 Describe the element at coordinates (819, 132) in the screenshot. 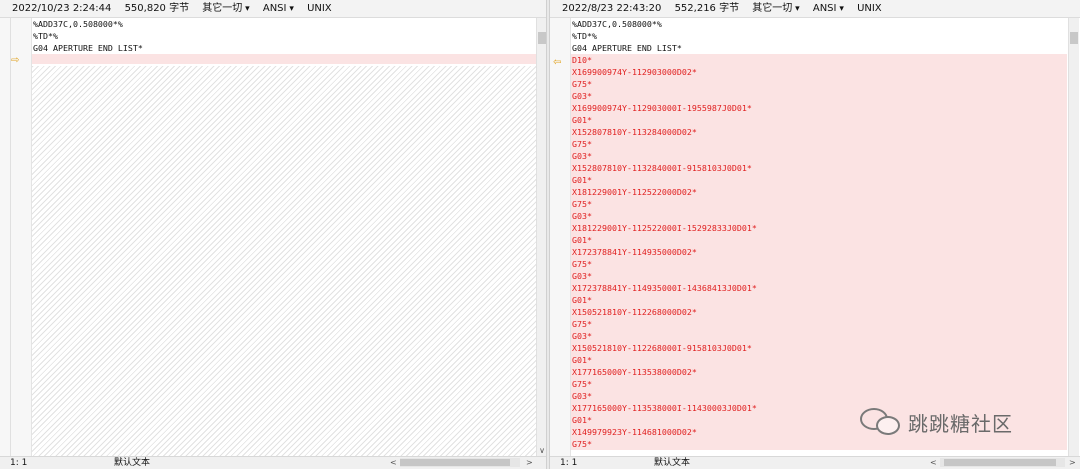

I see `diff-line: X152807810Y-113284000D02*` at that location.